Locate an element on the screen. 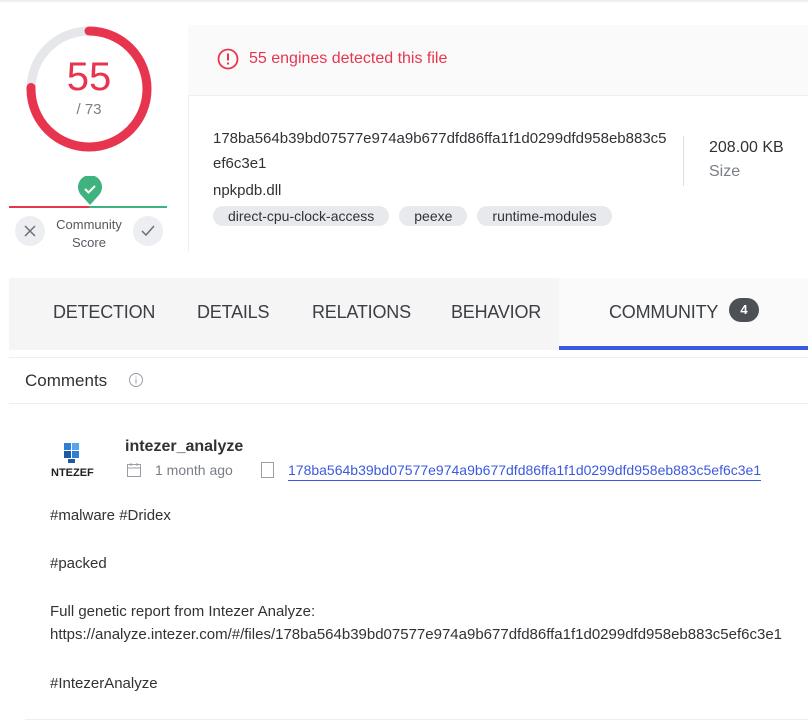 The image size is (808, 723). cube-logo-icon is located at coordinates (71, 453).